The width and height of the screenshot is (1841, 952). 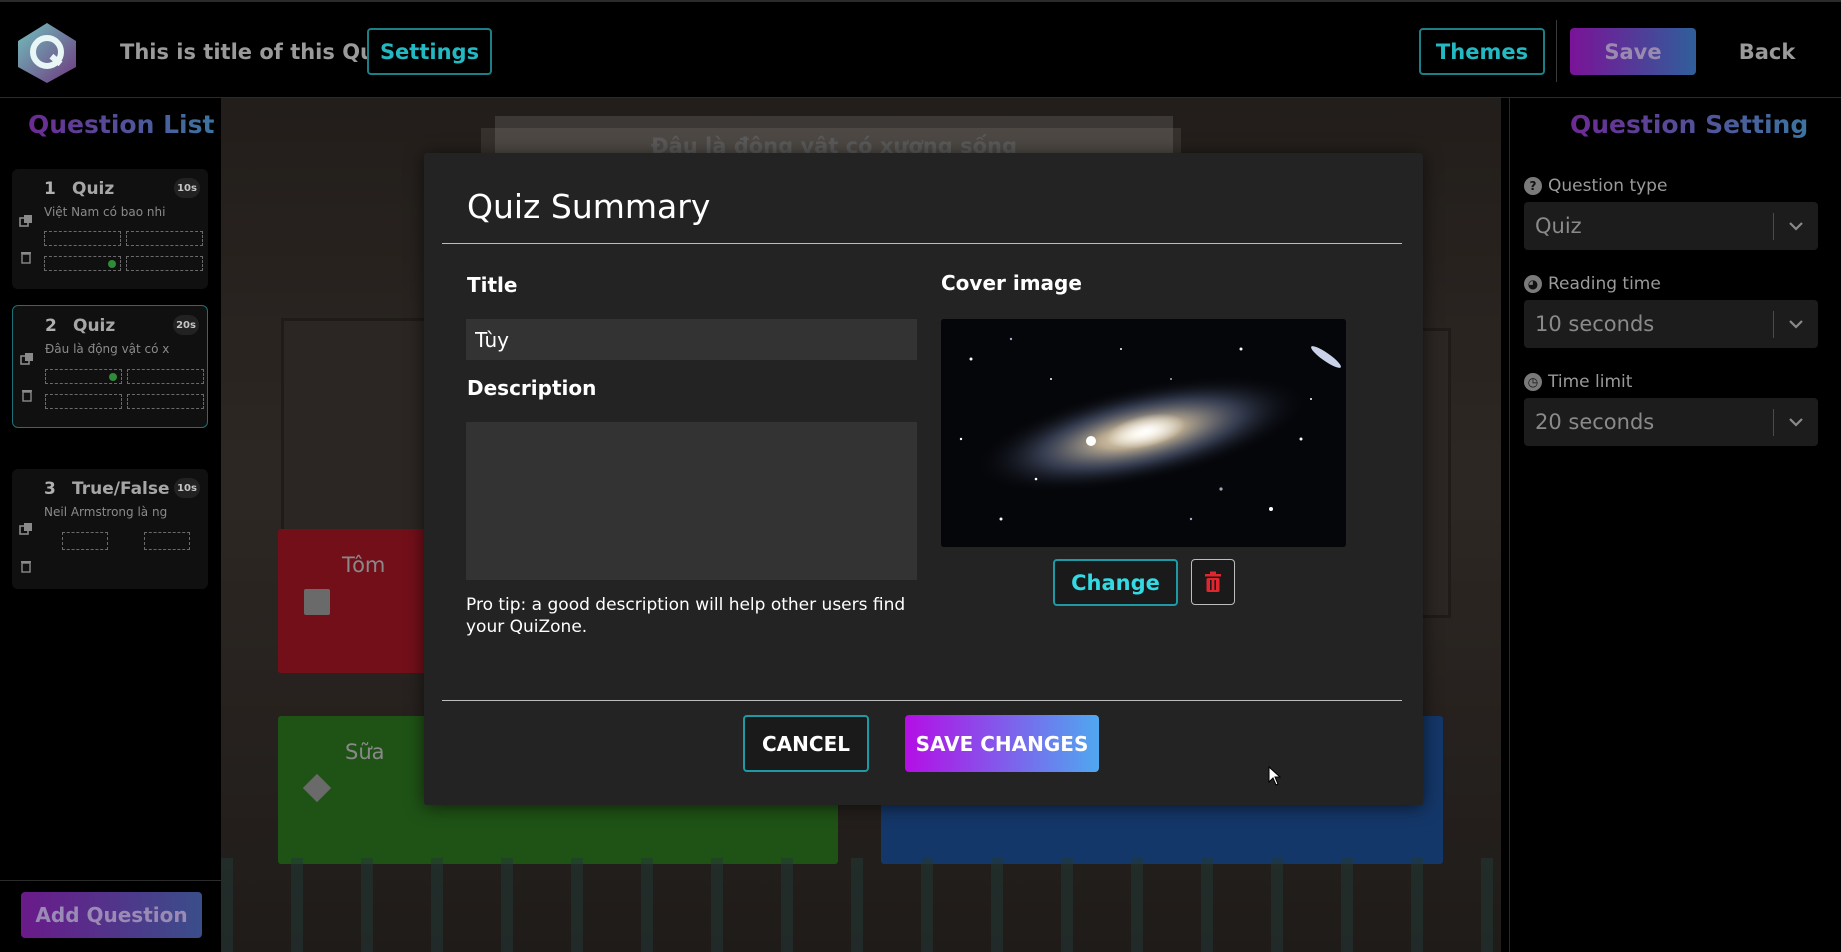 What do you see at coordinates (1595, 324) in the screenshot?
I see `reading-time-value: 10 seconds` at bounding box center [1595, 324].